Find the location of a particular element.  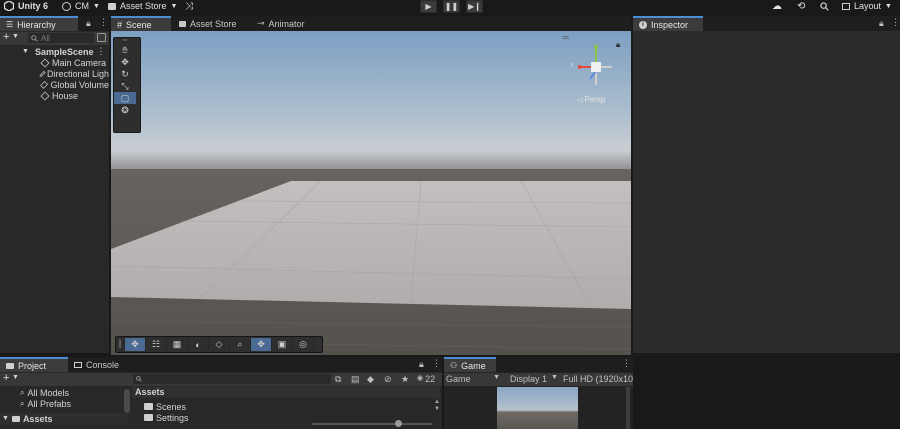

game-scrollbar is located at coordinates (628, 408).